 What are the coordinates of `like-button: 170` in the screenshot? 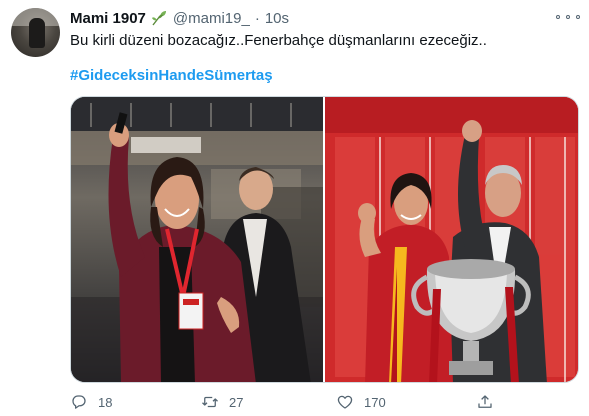 It's located at (361, 402).